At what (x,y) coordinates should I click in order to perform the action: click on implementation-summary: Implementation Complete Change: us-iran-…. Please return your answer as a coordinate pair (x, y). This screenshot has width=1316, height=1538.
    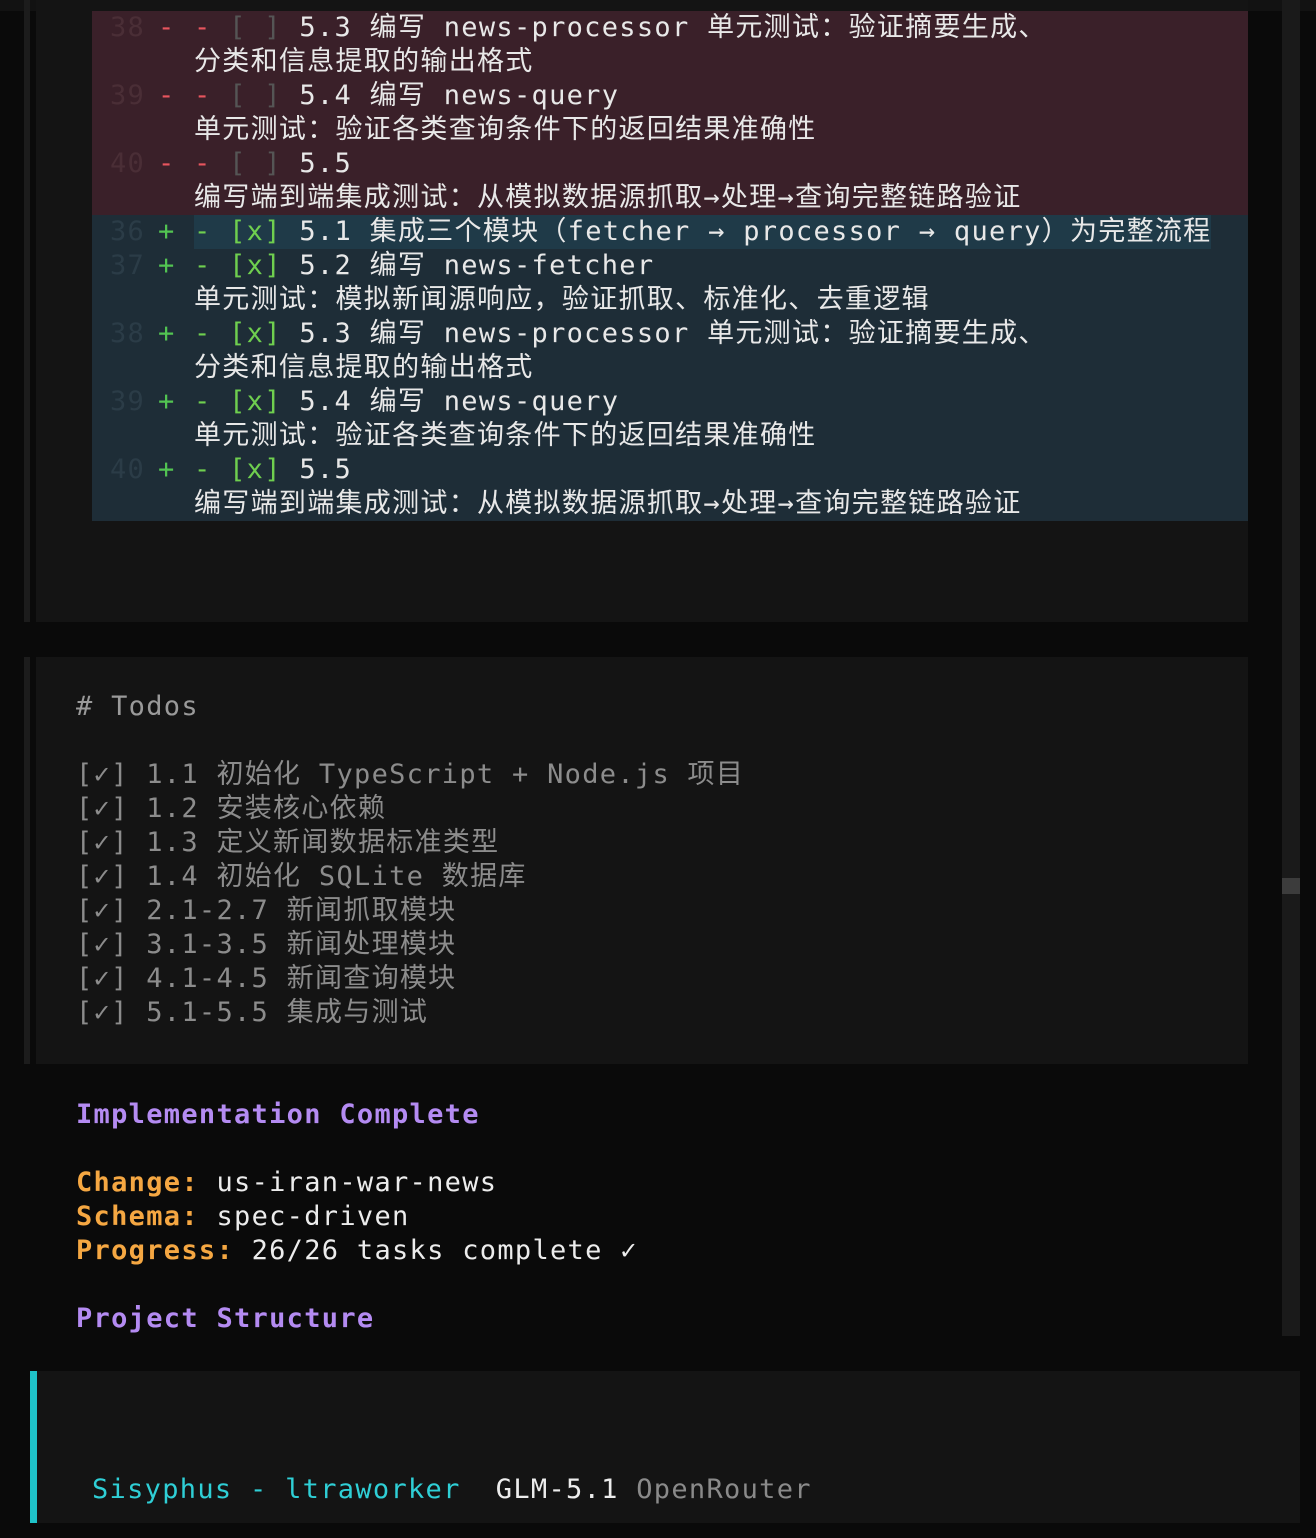
    Looking at the image, I should click on (357, 1217).